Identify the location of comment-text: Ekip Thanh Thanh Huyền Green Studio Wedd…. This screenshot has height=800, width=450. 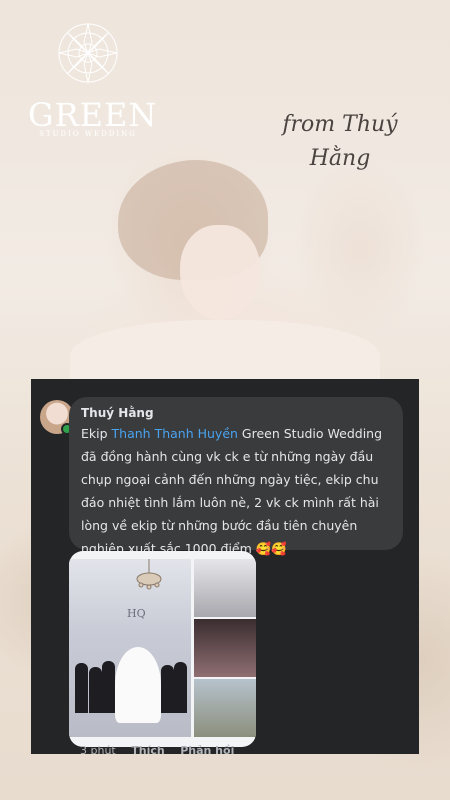
(236, 491).